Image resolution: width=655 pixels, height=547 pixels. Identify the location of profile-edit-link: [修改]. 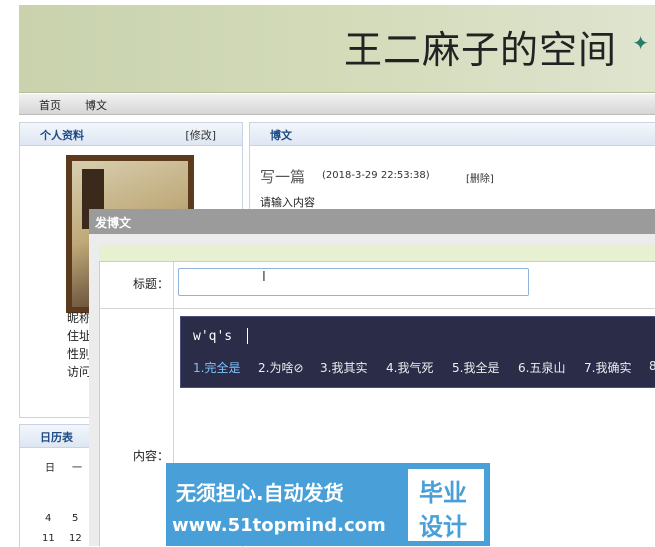
(200, 135).